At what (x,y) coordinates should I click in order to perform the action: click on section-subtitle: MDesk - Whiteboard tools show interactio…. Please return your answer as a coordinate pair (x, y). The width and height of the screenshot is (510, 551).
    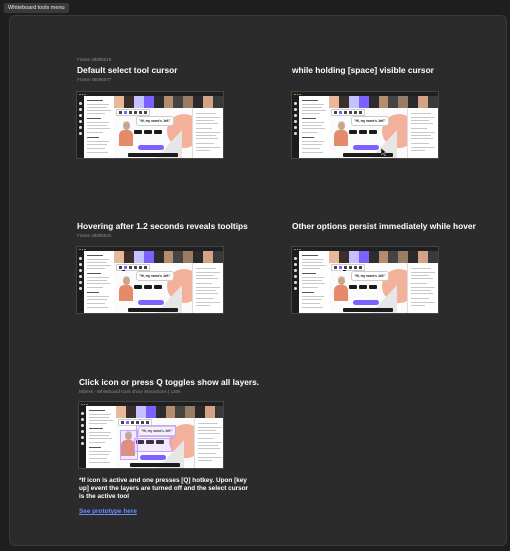
    Looking at the image, I should click on (130, 391).